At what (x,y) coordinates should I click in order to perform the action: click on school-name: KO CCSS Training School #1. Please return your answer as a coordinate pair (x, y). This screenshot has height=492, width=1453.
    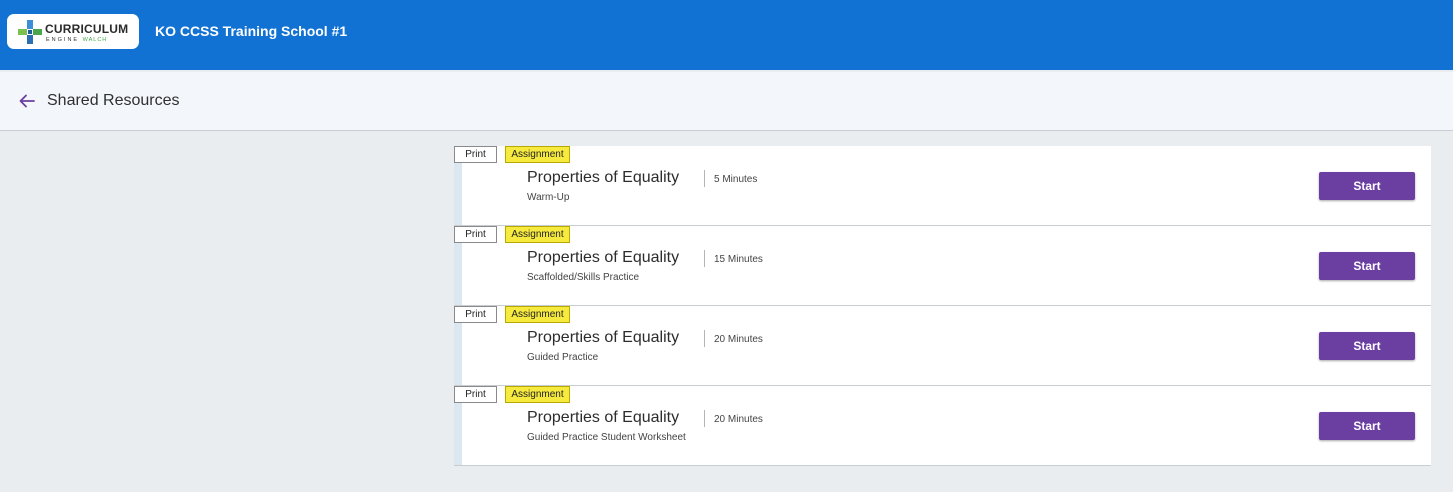
    Looking at the image, I should click on (251, 31).